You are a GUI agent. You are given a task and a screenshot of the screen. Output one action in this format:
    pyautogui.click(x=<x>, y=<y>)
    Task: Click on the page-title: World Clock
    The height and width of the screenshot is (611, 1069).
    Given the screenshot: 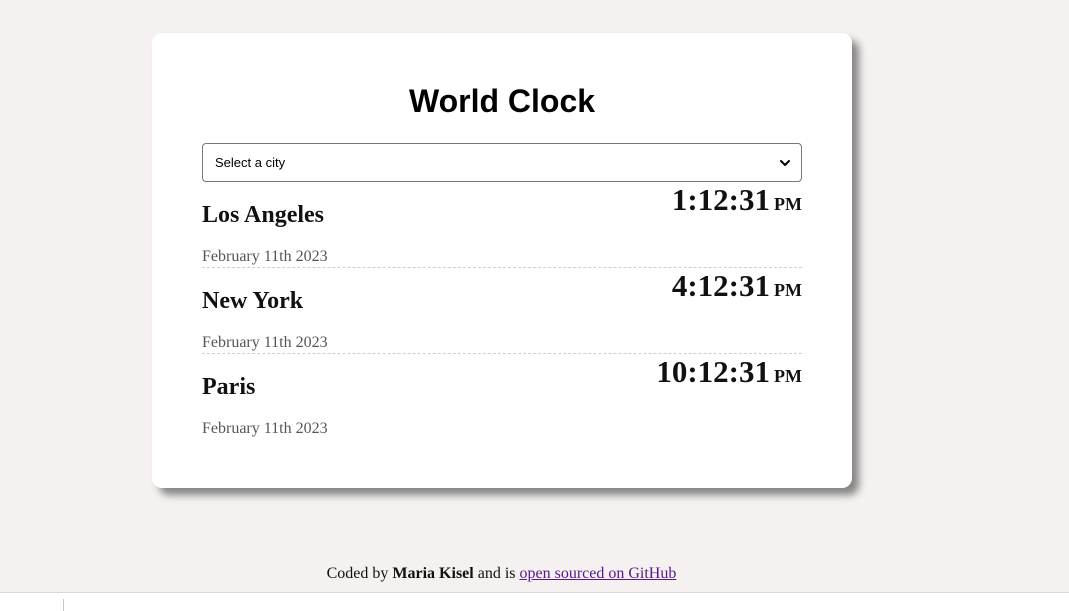 What is the action you would take?
    pyautogui.click(x=502, y=101)
    